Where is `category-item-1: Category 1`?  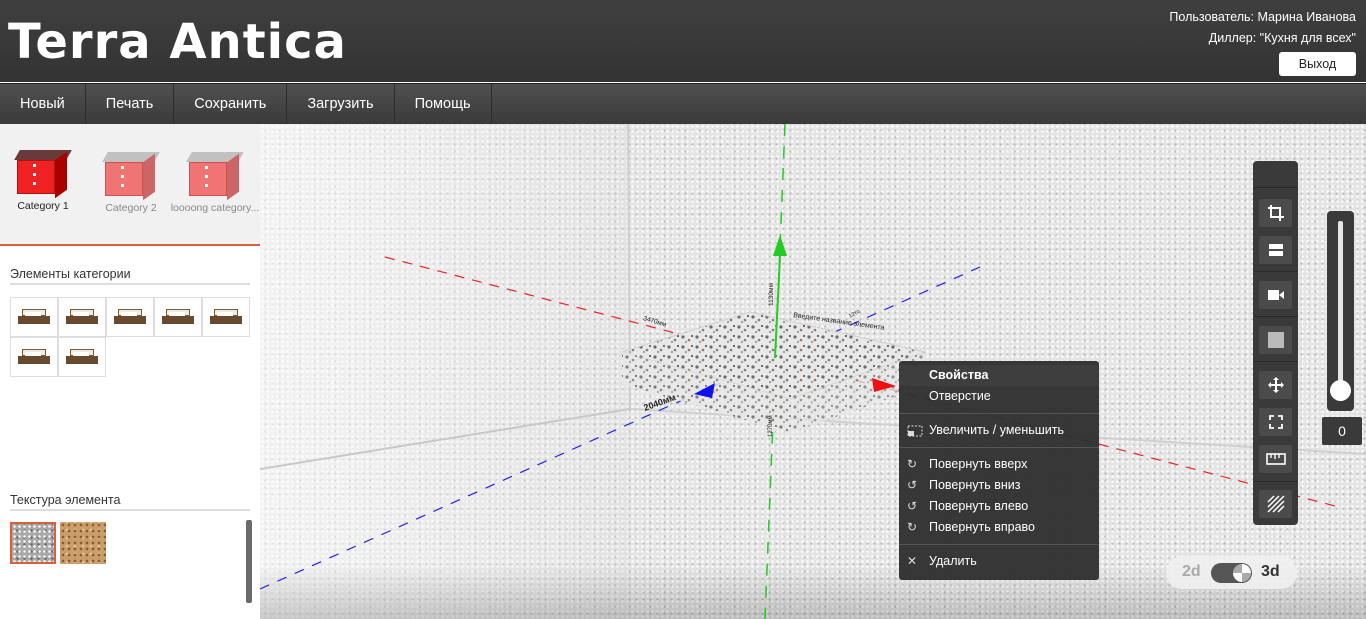
category-item-1: Category 1 is located at coordinates (44, 181).